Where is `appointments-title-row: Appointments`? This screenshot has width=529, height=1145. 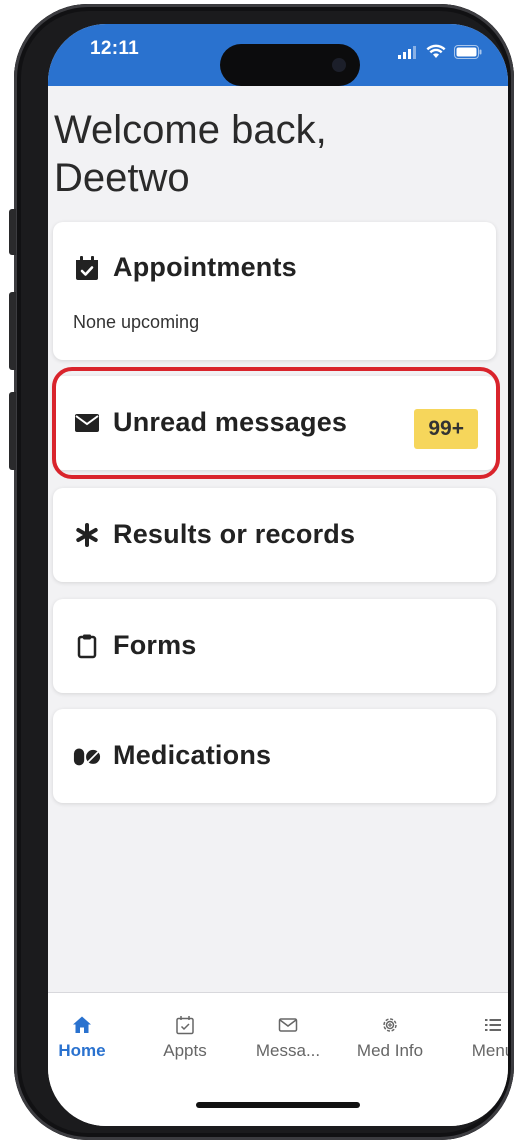
appointments-title-row: Appointments is located at coordinates (185, 267).